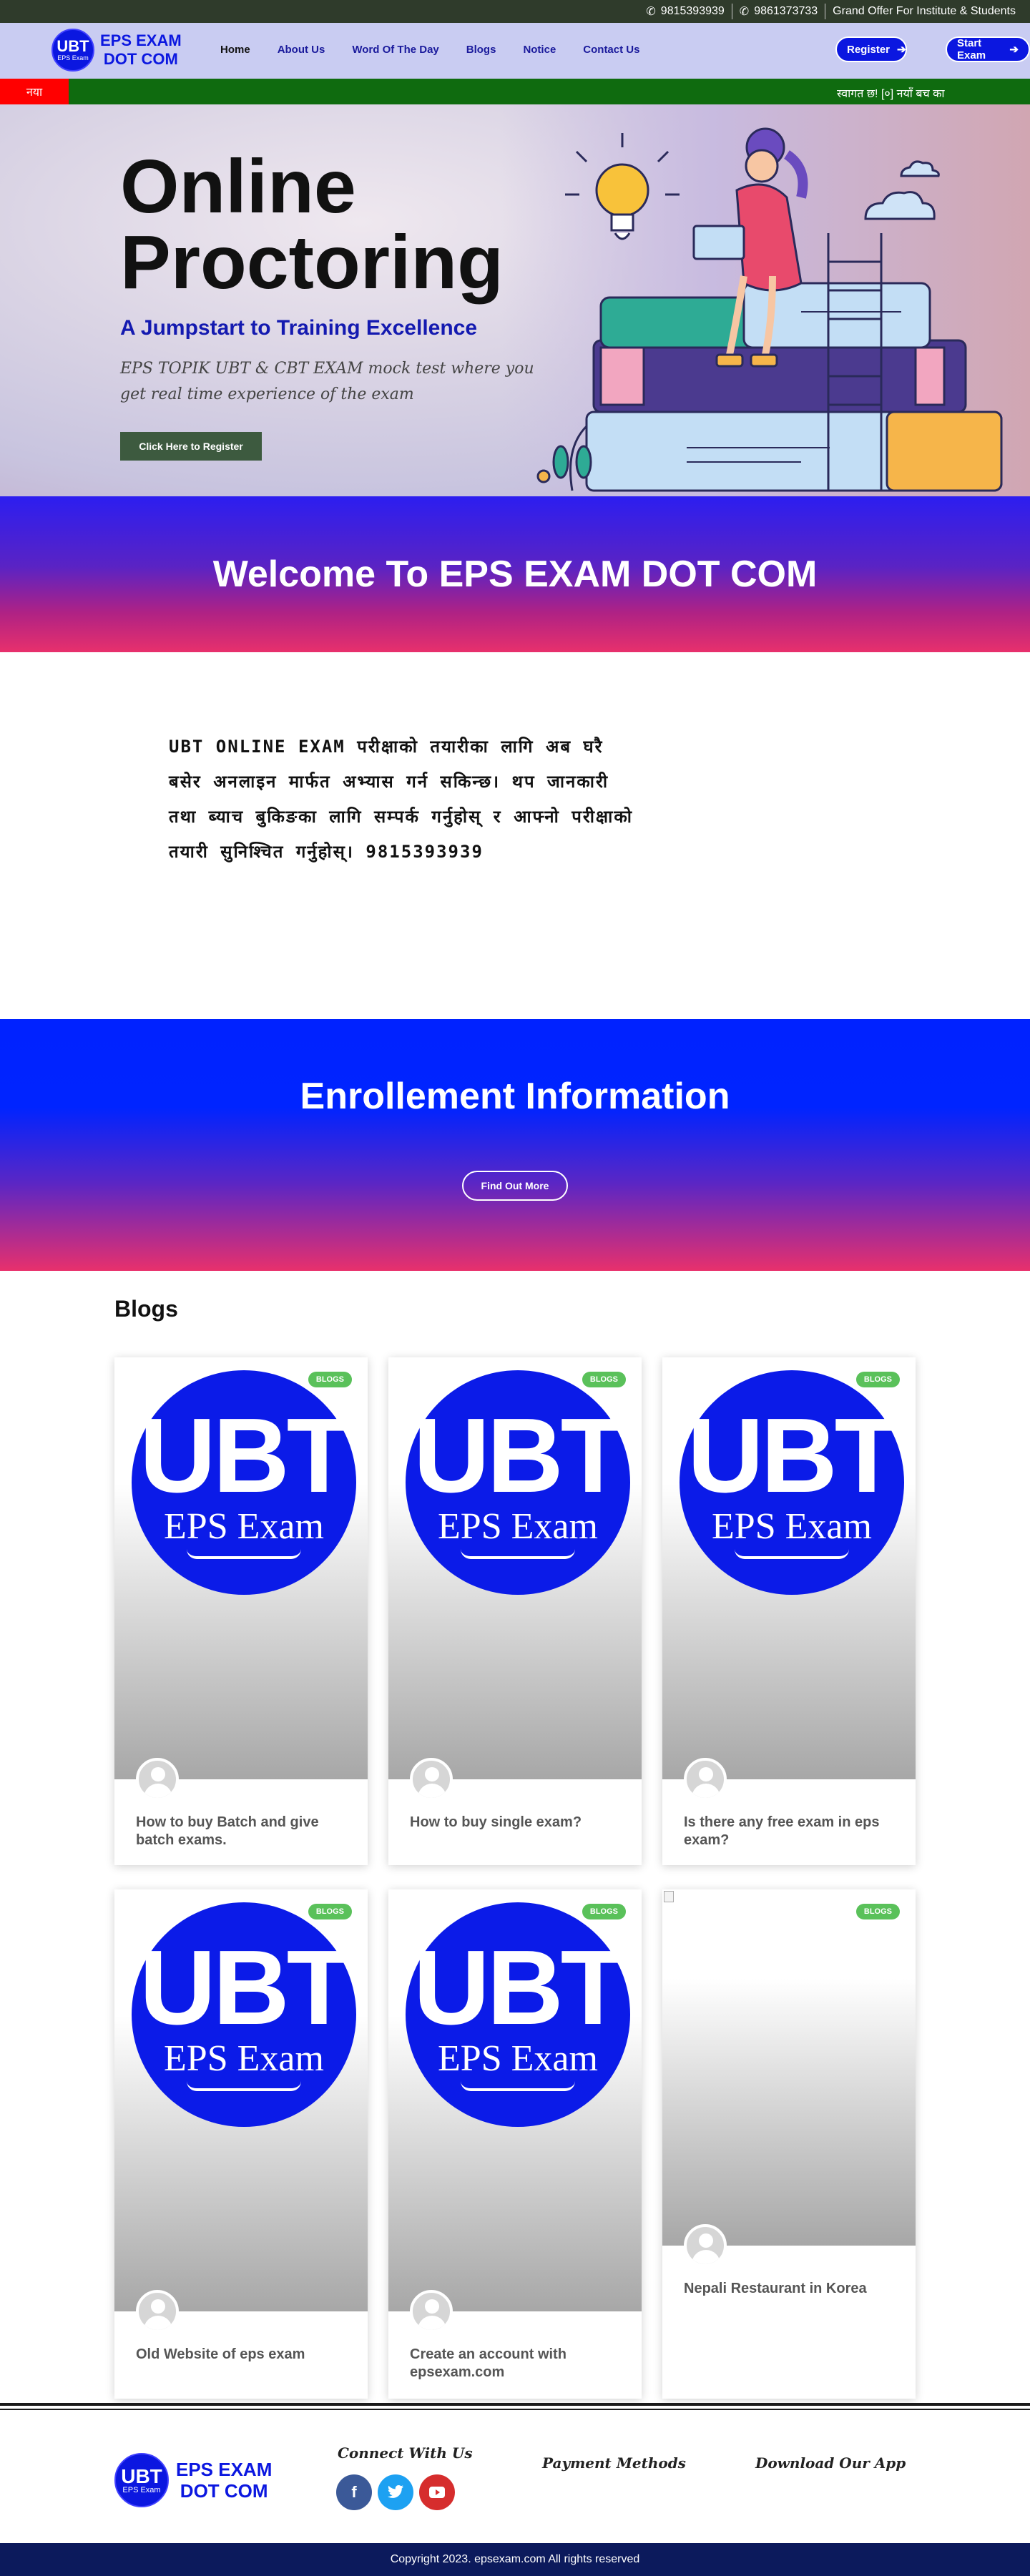 The height and width of the screenshot is (2576, 1030). What do you see at coordinates (437, 2492) in the screenshot?
I see `youtube-icon` at bounding box center [437, 2492].